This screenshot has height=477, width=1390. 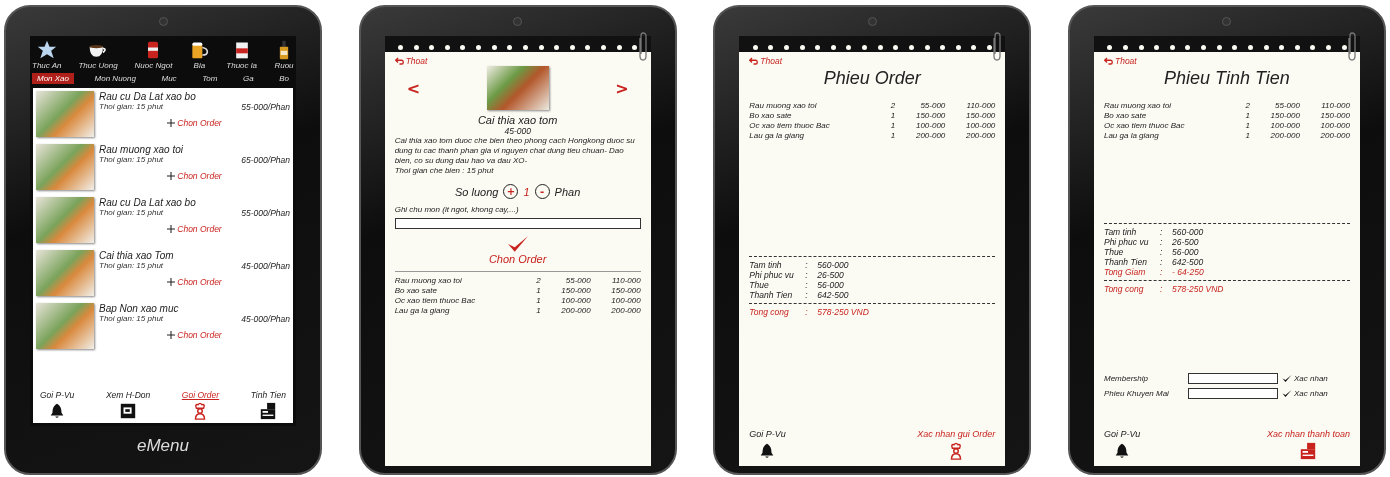 I want to click on unit-label: Phan, so click(x=567, y=191).